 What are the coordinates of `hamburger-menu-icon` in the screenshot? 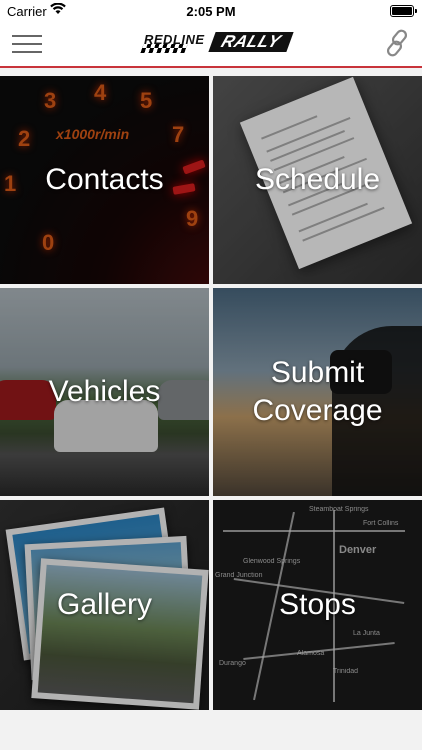 It's located at (27, 44).